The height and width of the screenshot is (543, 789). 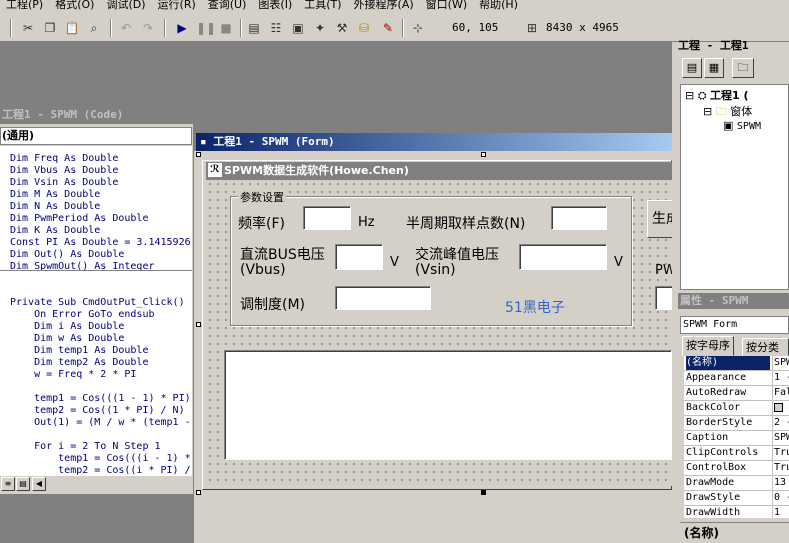 What do you see at coordinates (327, 218) in the screenshot?
I see `frequency-input` at bounding box center [327, 218].